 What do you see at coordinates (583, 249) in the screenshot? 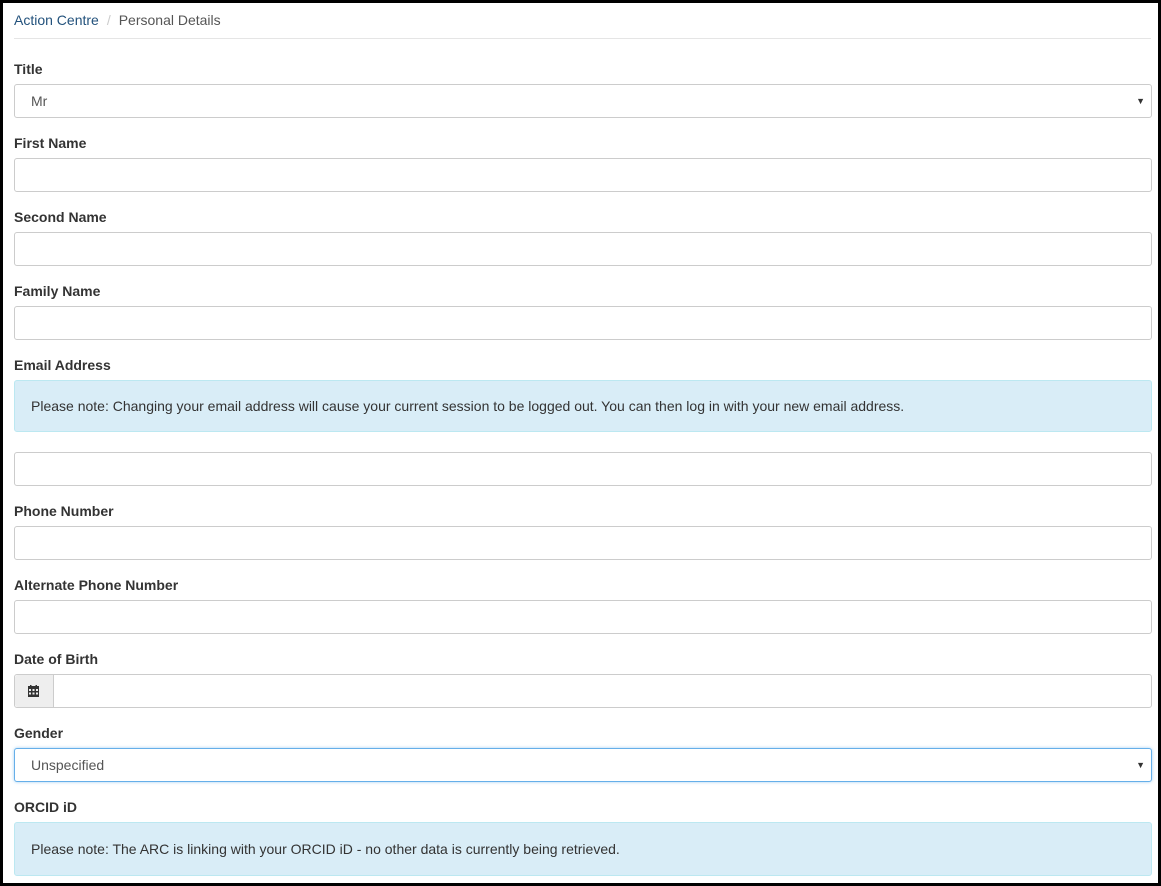
I see `second-name-input` at bounding box center [583, 249].